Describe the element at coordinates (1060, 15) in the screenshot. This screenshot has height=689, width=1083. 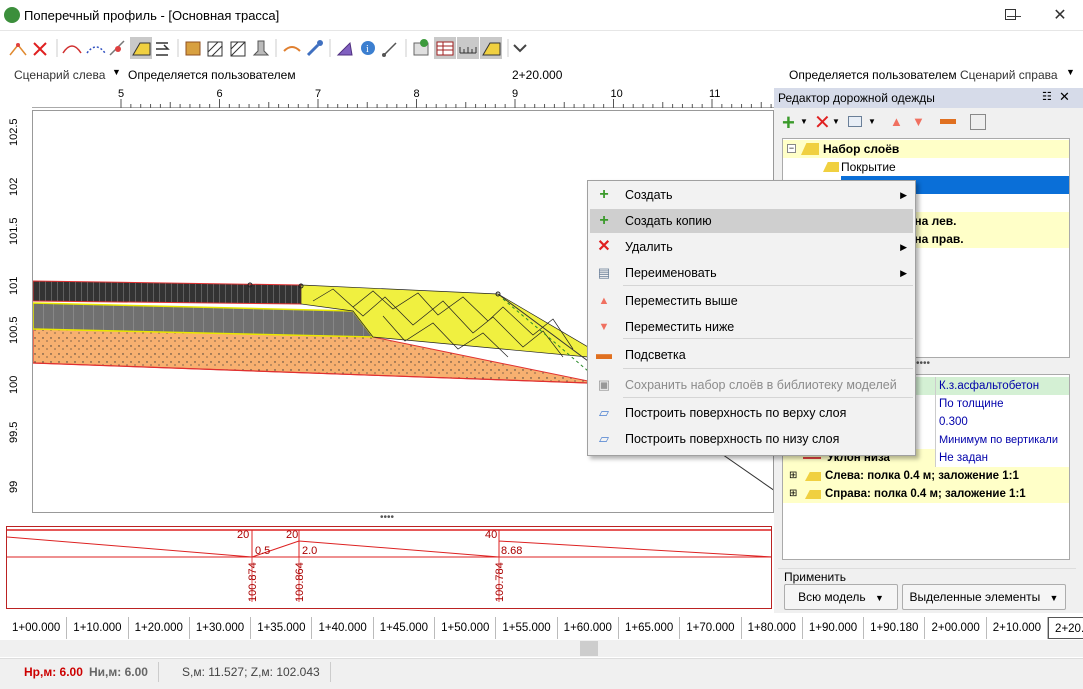
I see `close-button: ✕` at that location.